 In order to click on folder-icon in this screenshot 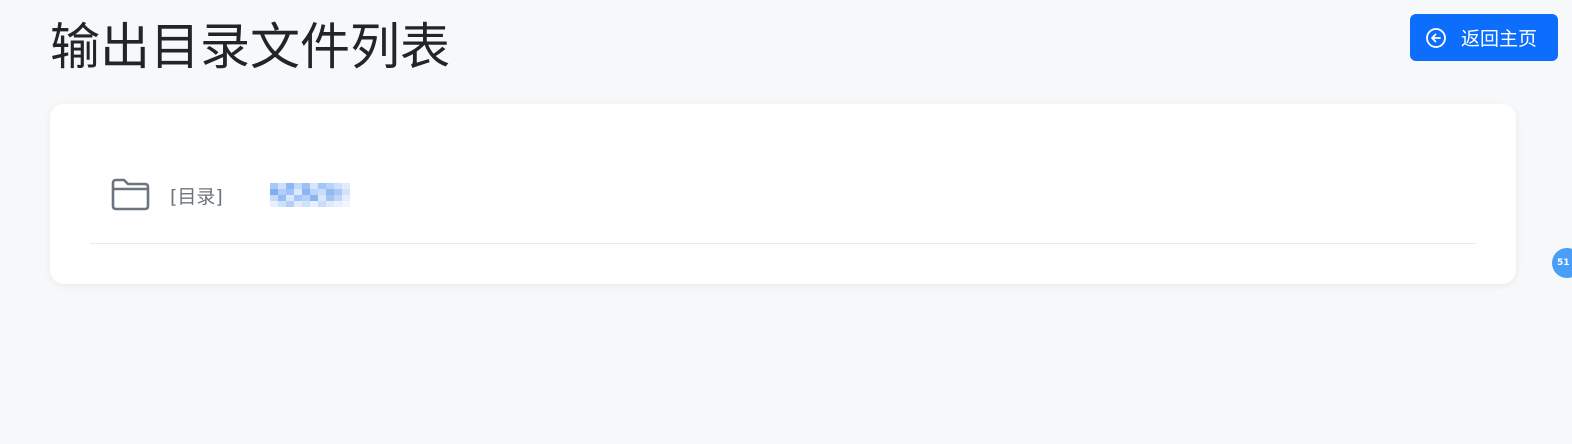, I will do `click(130, 194)`.